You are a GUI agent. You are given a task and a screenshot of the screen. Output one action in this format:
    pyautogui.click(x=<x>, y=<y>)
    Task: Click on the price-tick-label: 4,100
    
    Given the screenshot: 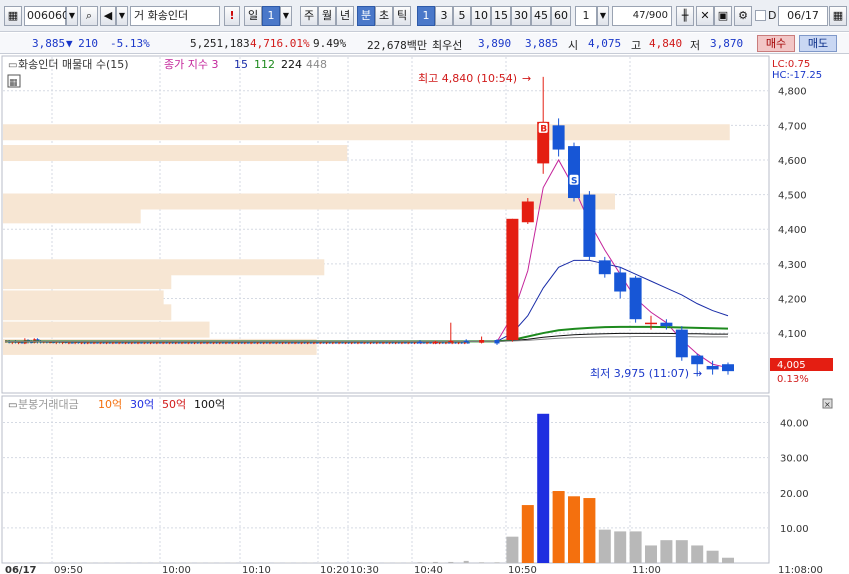 What is the action you would take?
    pyautogui.click(x=792, y=334)
    